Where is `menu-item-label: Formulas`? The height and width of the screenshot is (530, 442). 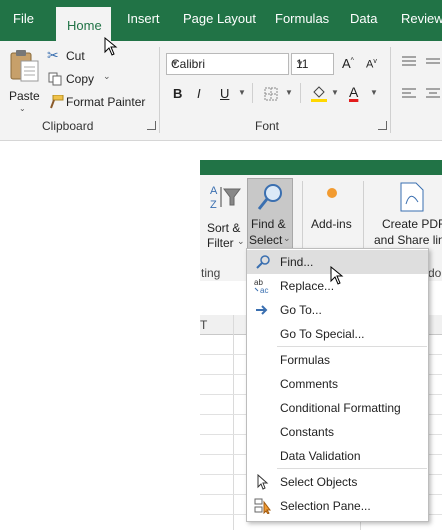
menu-item-label: Formulas is located at coordinates (305, 360).